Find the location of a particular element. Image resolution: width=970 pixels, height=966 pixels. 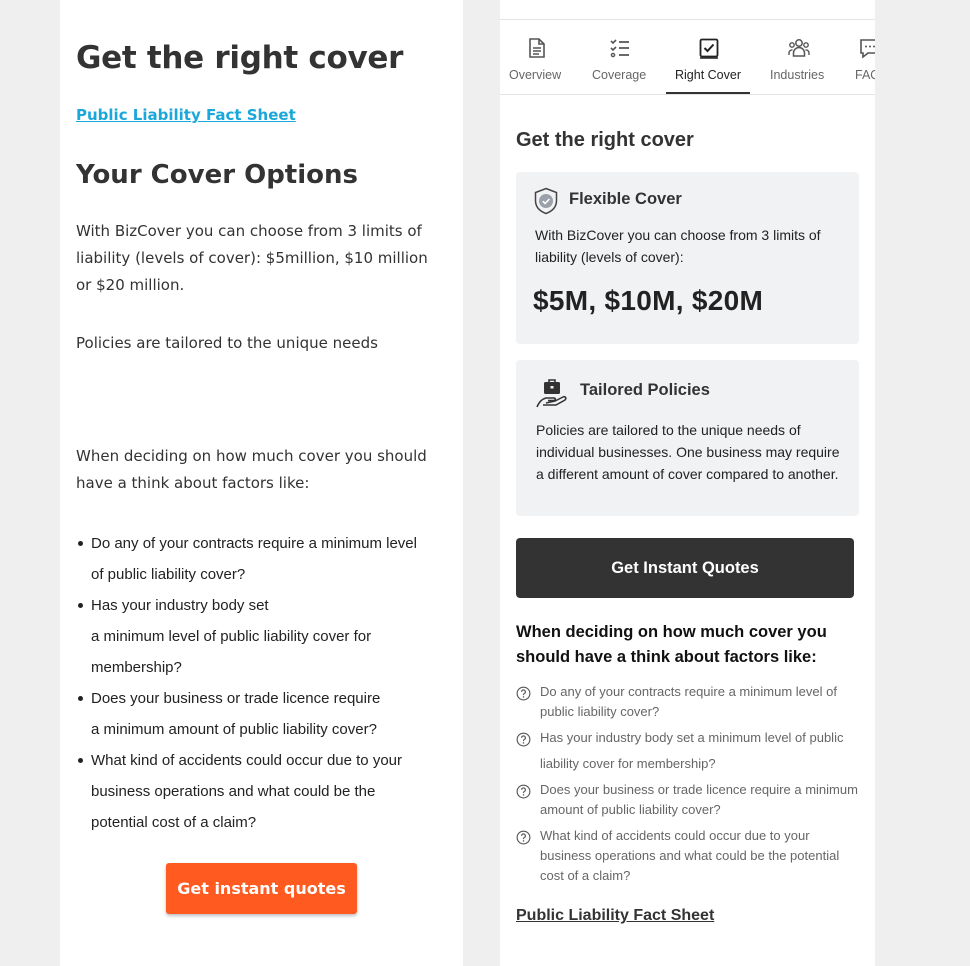

get-instant-quotes-button-dark: Get Instant Quotes is located at coordinates (685, 568).